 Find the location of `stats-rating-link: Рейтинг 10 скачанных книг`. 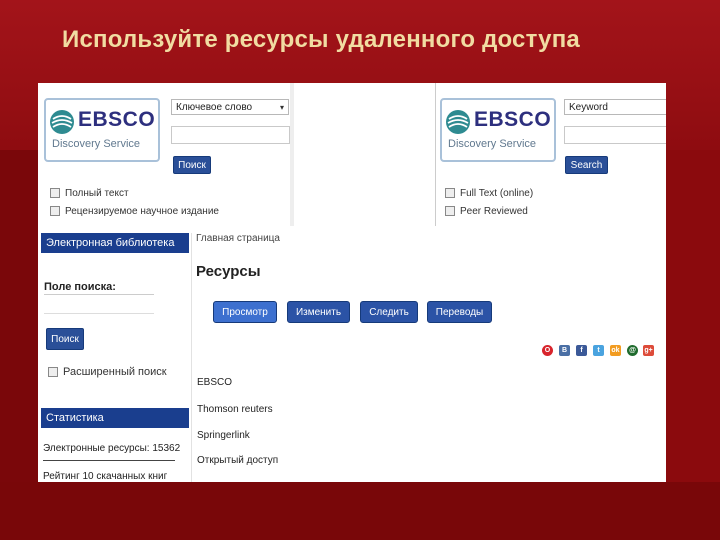

stats-rating-link: Рейтинг 10 скачанных книг is located at coordinates (105, 476).